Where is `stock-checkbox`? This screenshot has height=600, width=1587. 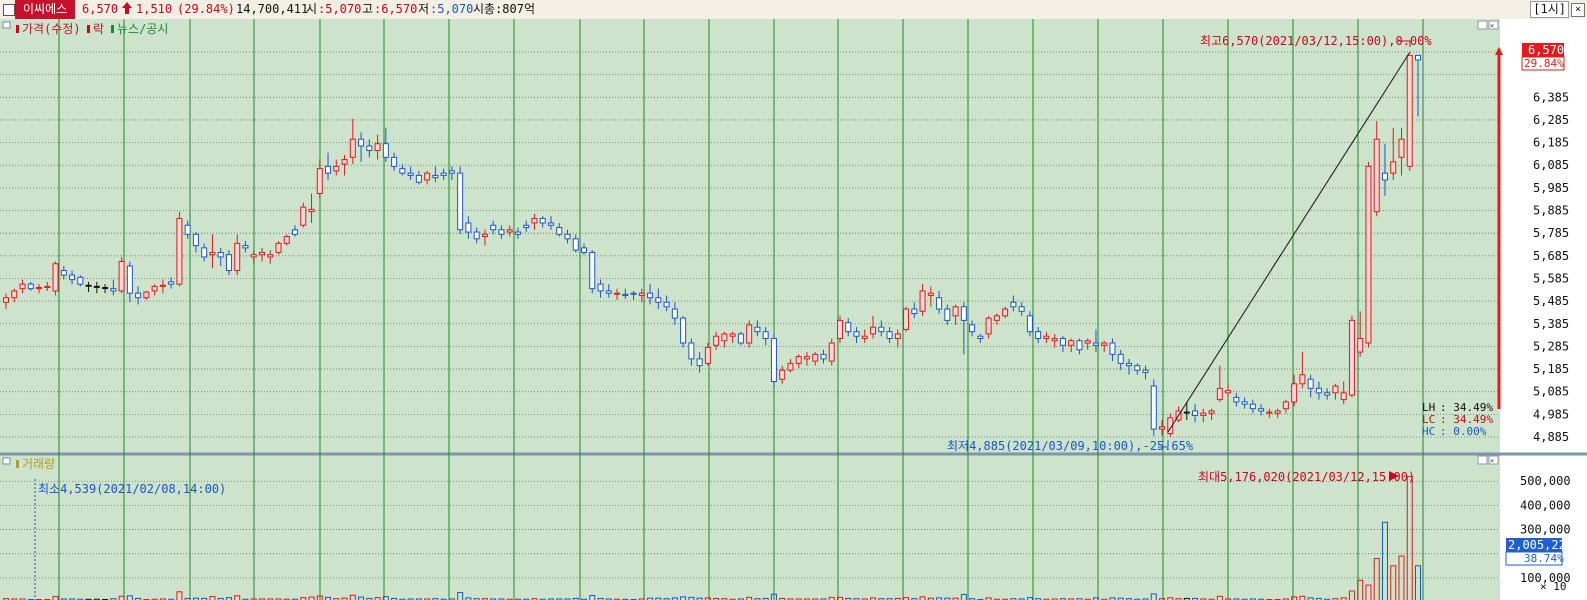
stock-checkbox is located at coordinates (9, 10).